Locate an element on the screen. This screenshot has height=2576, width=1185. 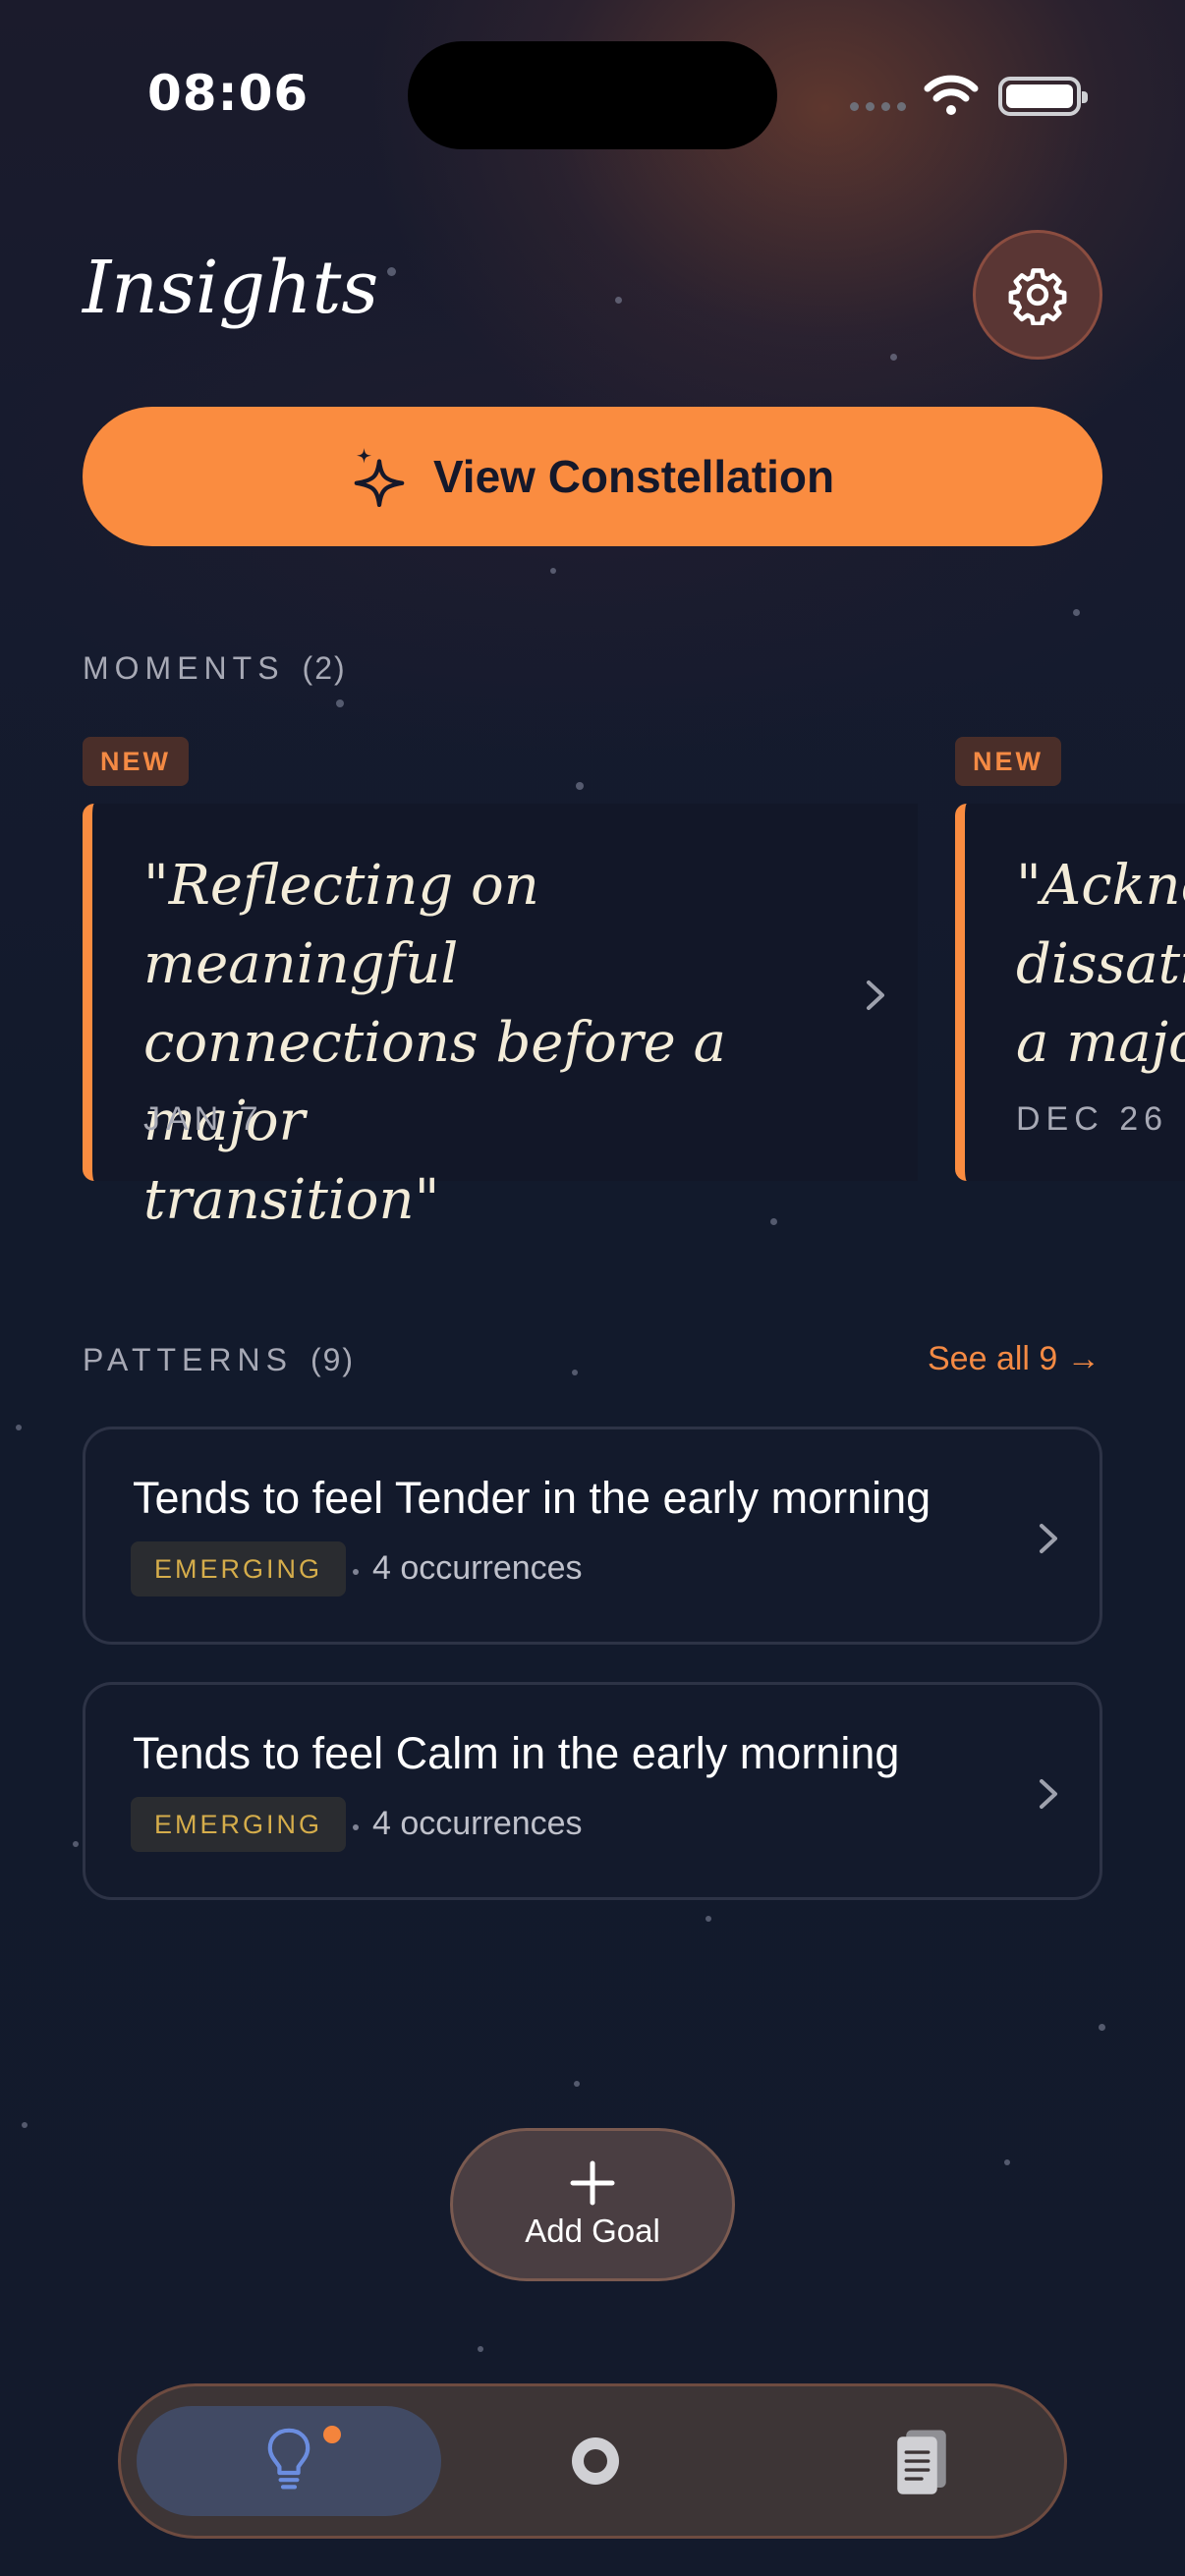
plus-icon is located at coordinates (592, 2183).